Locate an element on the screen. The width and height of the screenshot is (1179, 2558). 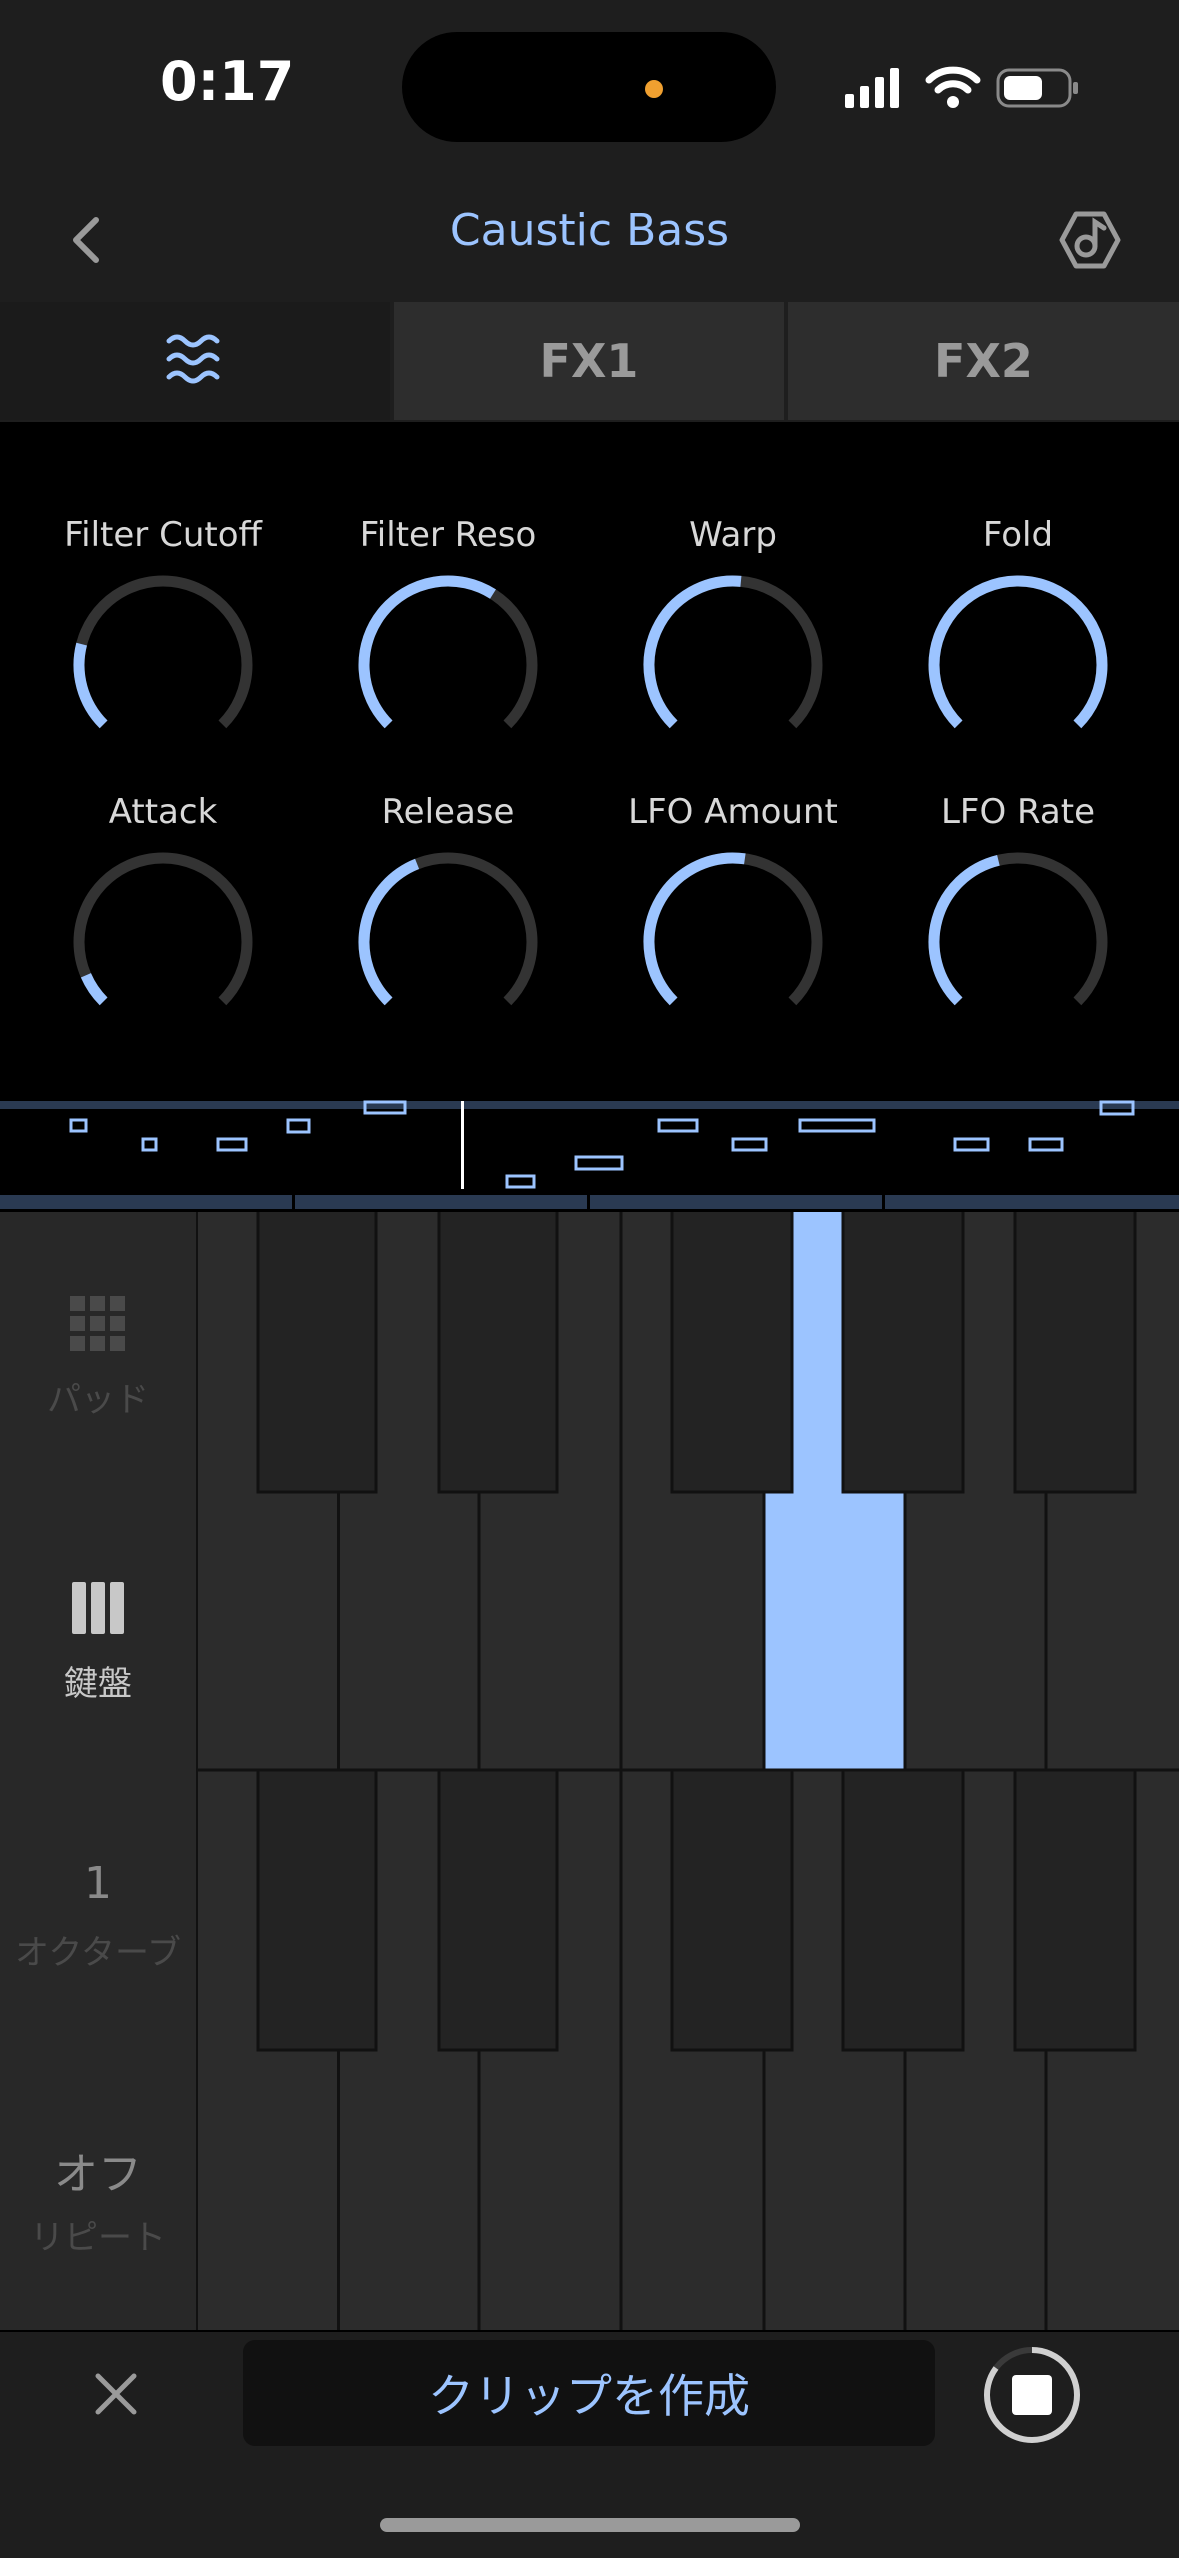
tab-fx1-label: FX1 is located at coordinates (589, 361).